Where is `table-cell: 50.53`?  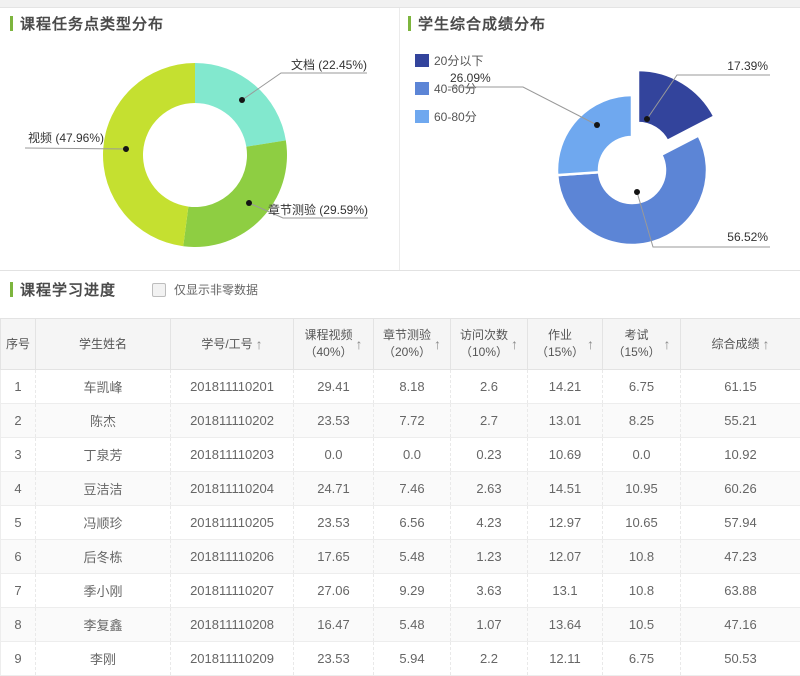 table-cell: 50.53 is located at coordinates (740, 659).